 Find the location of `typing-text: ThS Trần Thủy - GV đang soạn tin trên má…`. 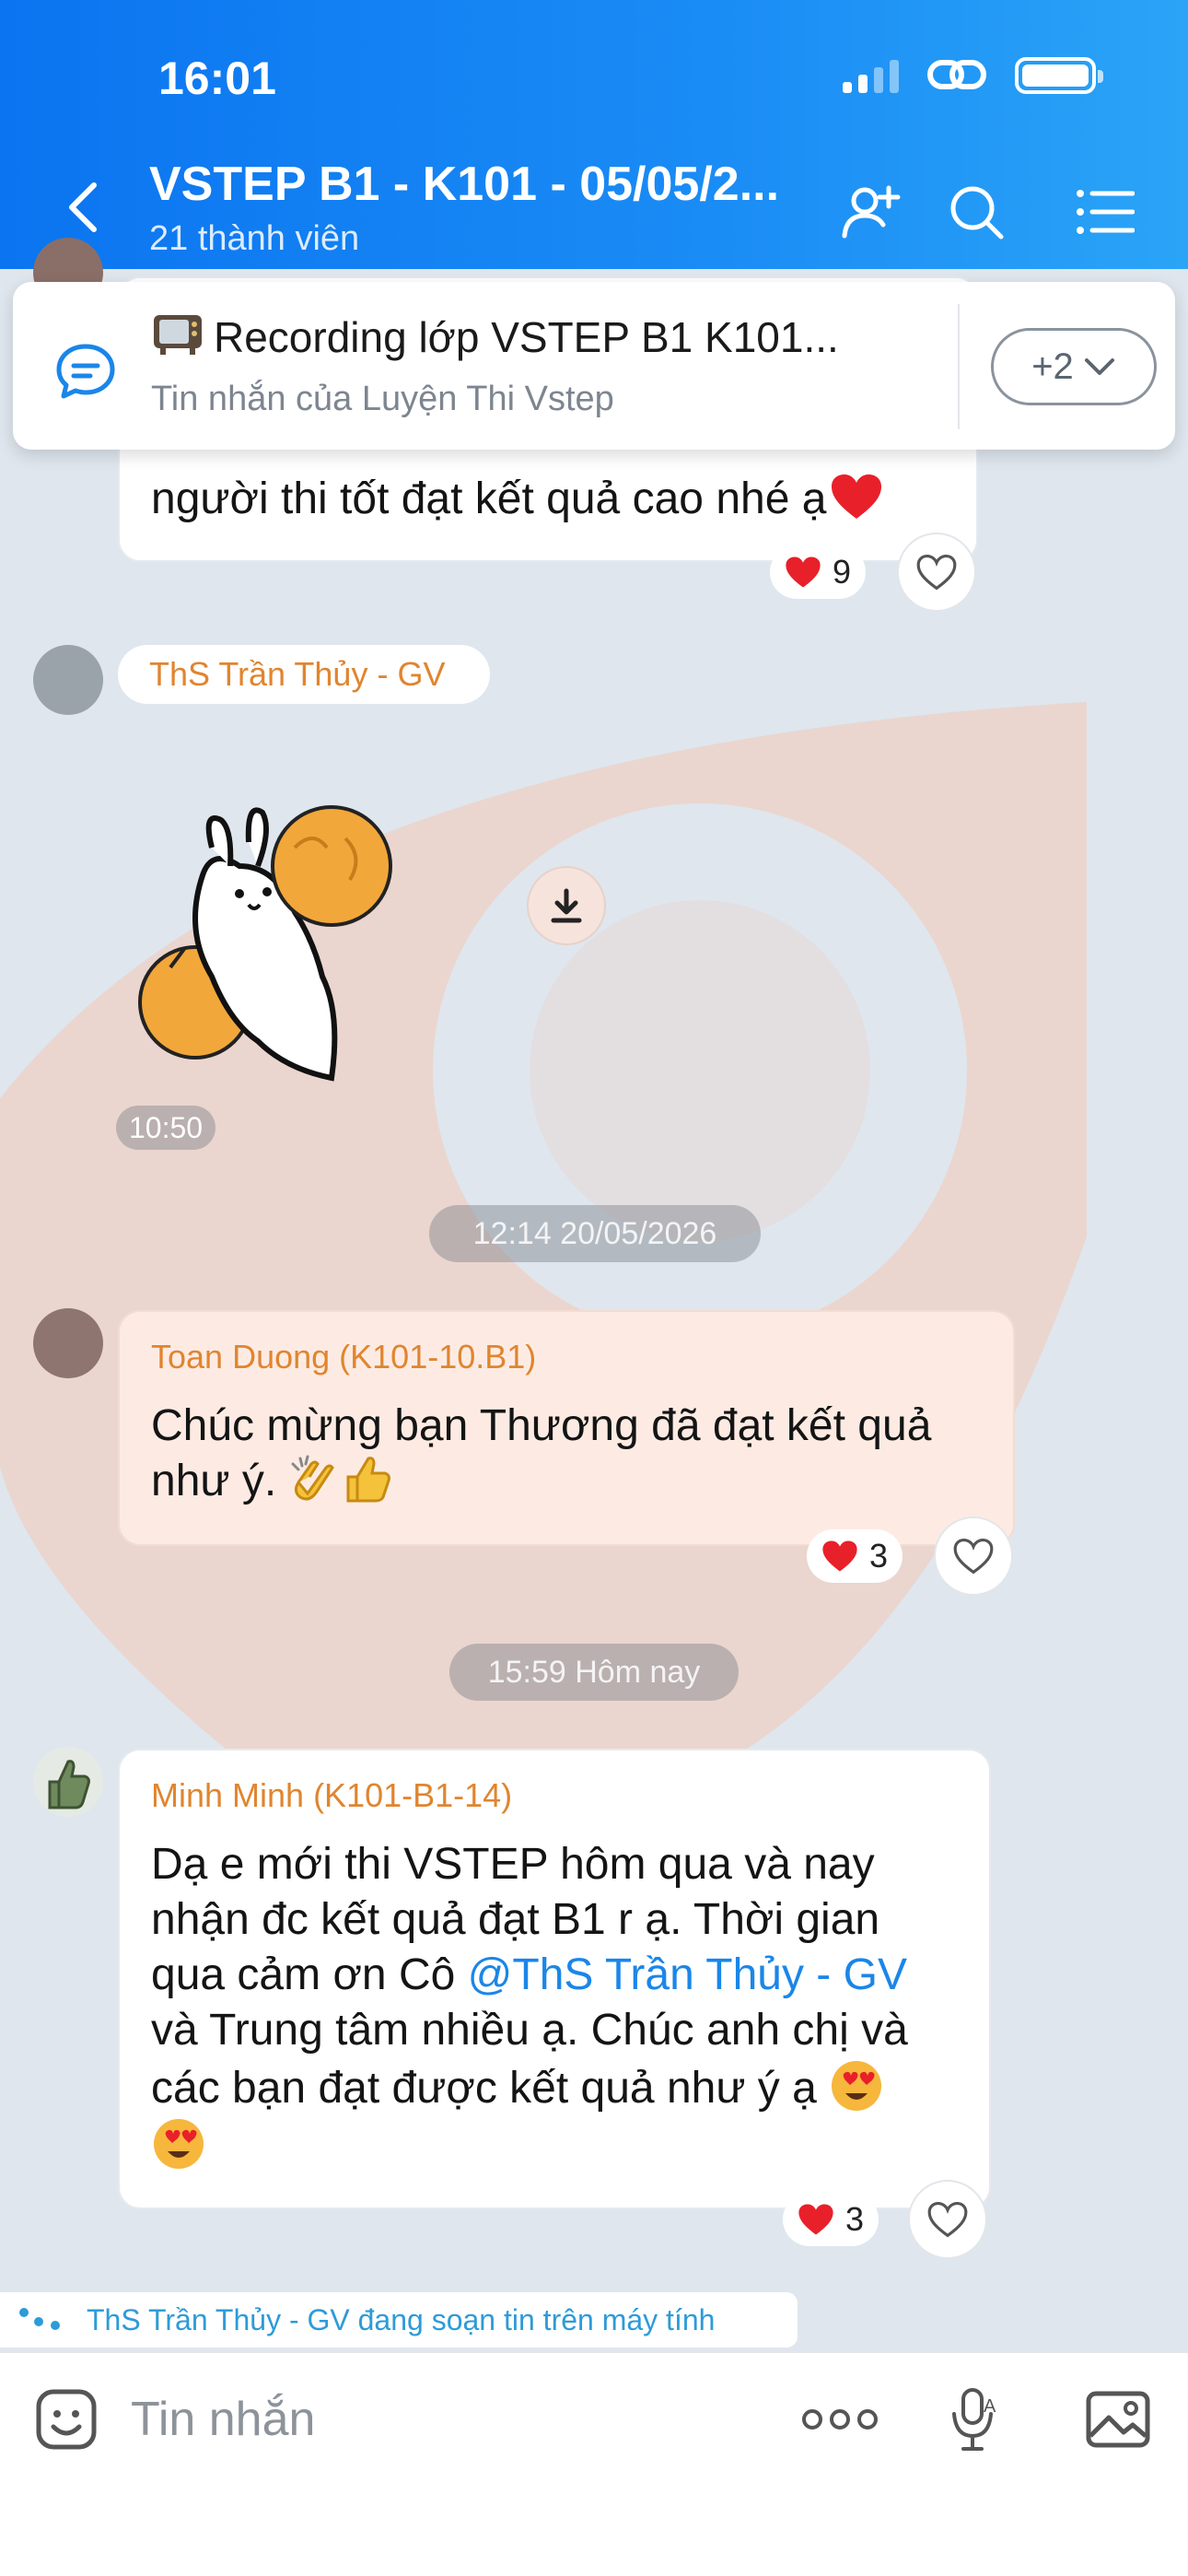

typing-text: ThS Trần Thủy - GV đang soạn tin trên má… is located at coordinates (401, 2319).